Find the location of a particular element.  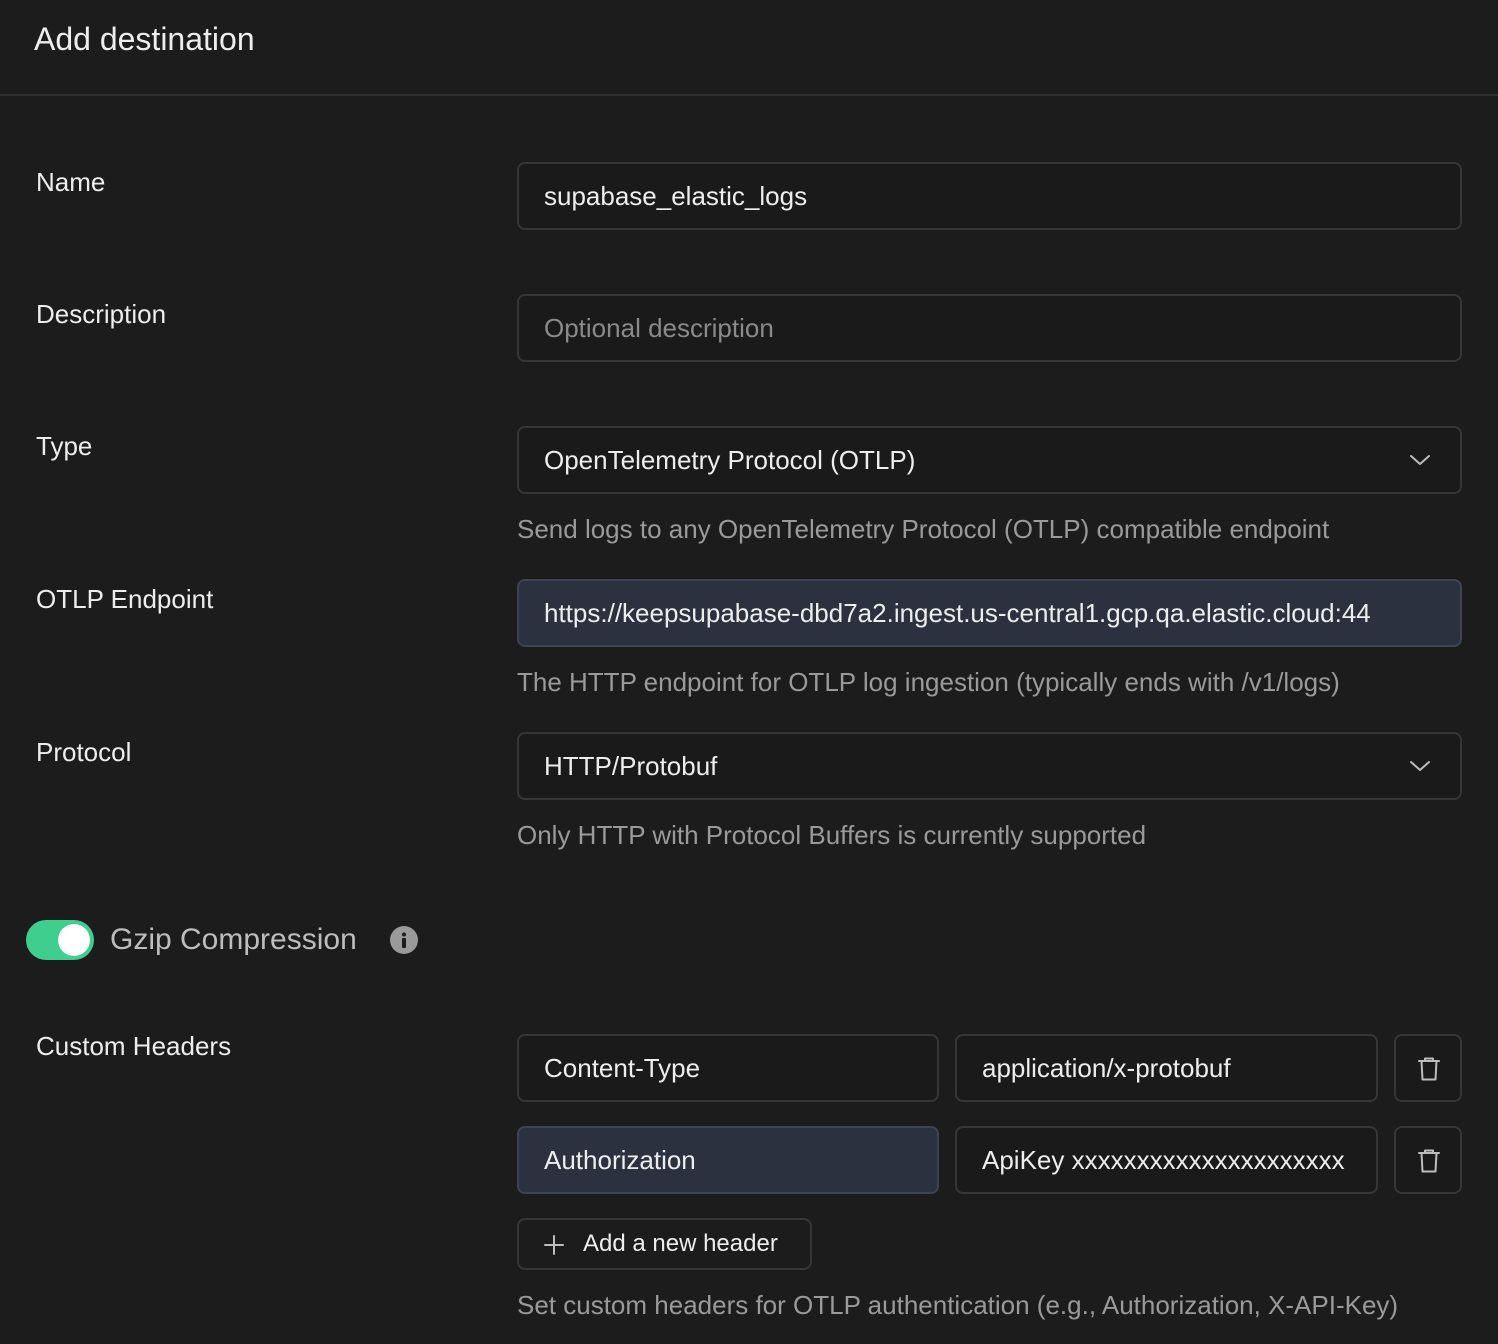

add-header-button: Add a new header is located at coordinates (664, 1244).